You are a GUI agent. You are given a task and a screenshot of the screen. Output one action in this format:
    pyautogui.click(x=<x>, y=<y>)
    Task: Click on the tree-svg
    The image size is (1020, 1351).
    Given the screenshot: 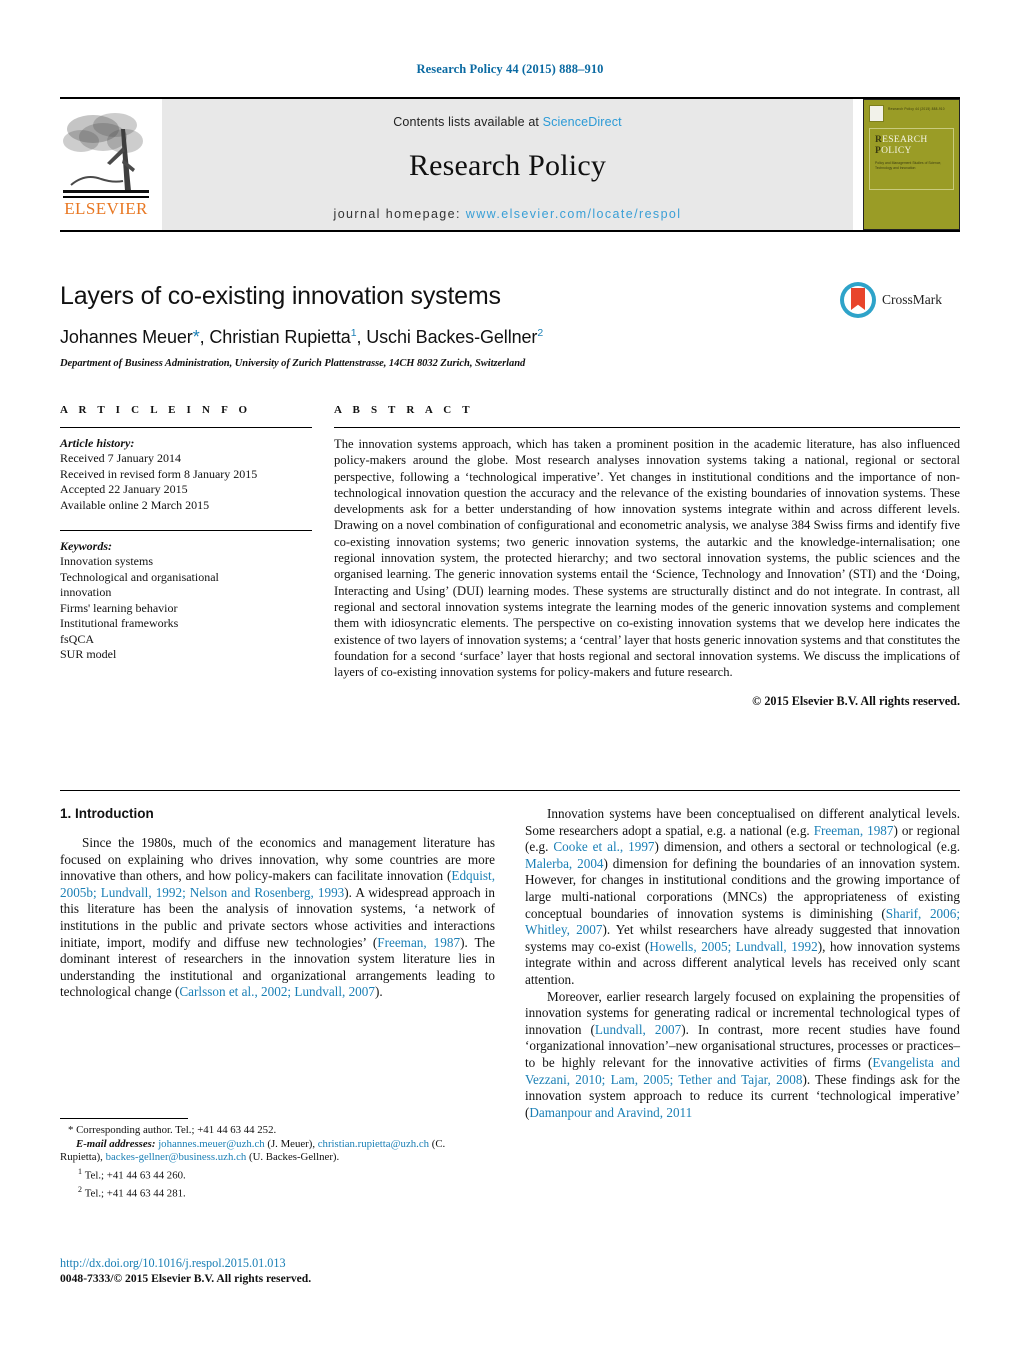 What is the action you would take?
    pyautogui.click(x=106, y=153)
    